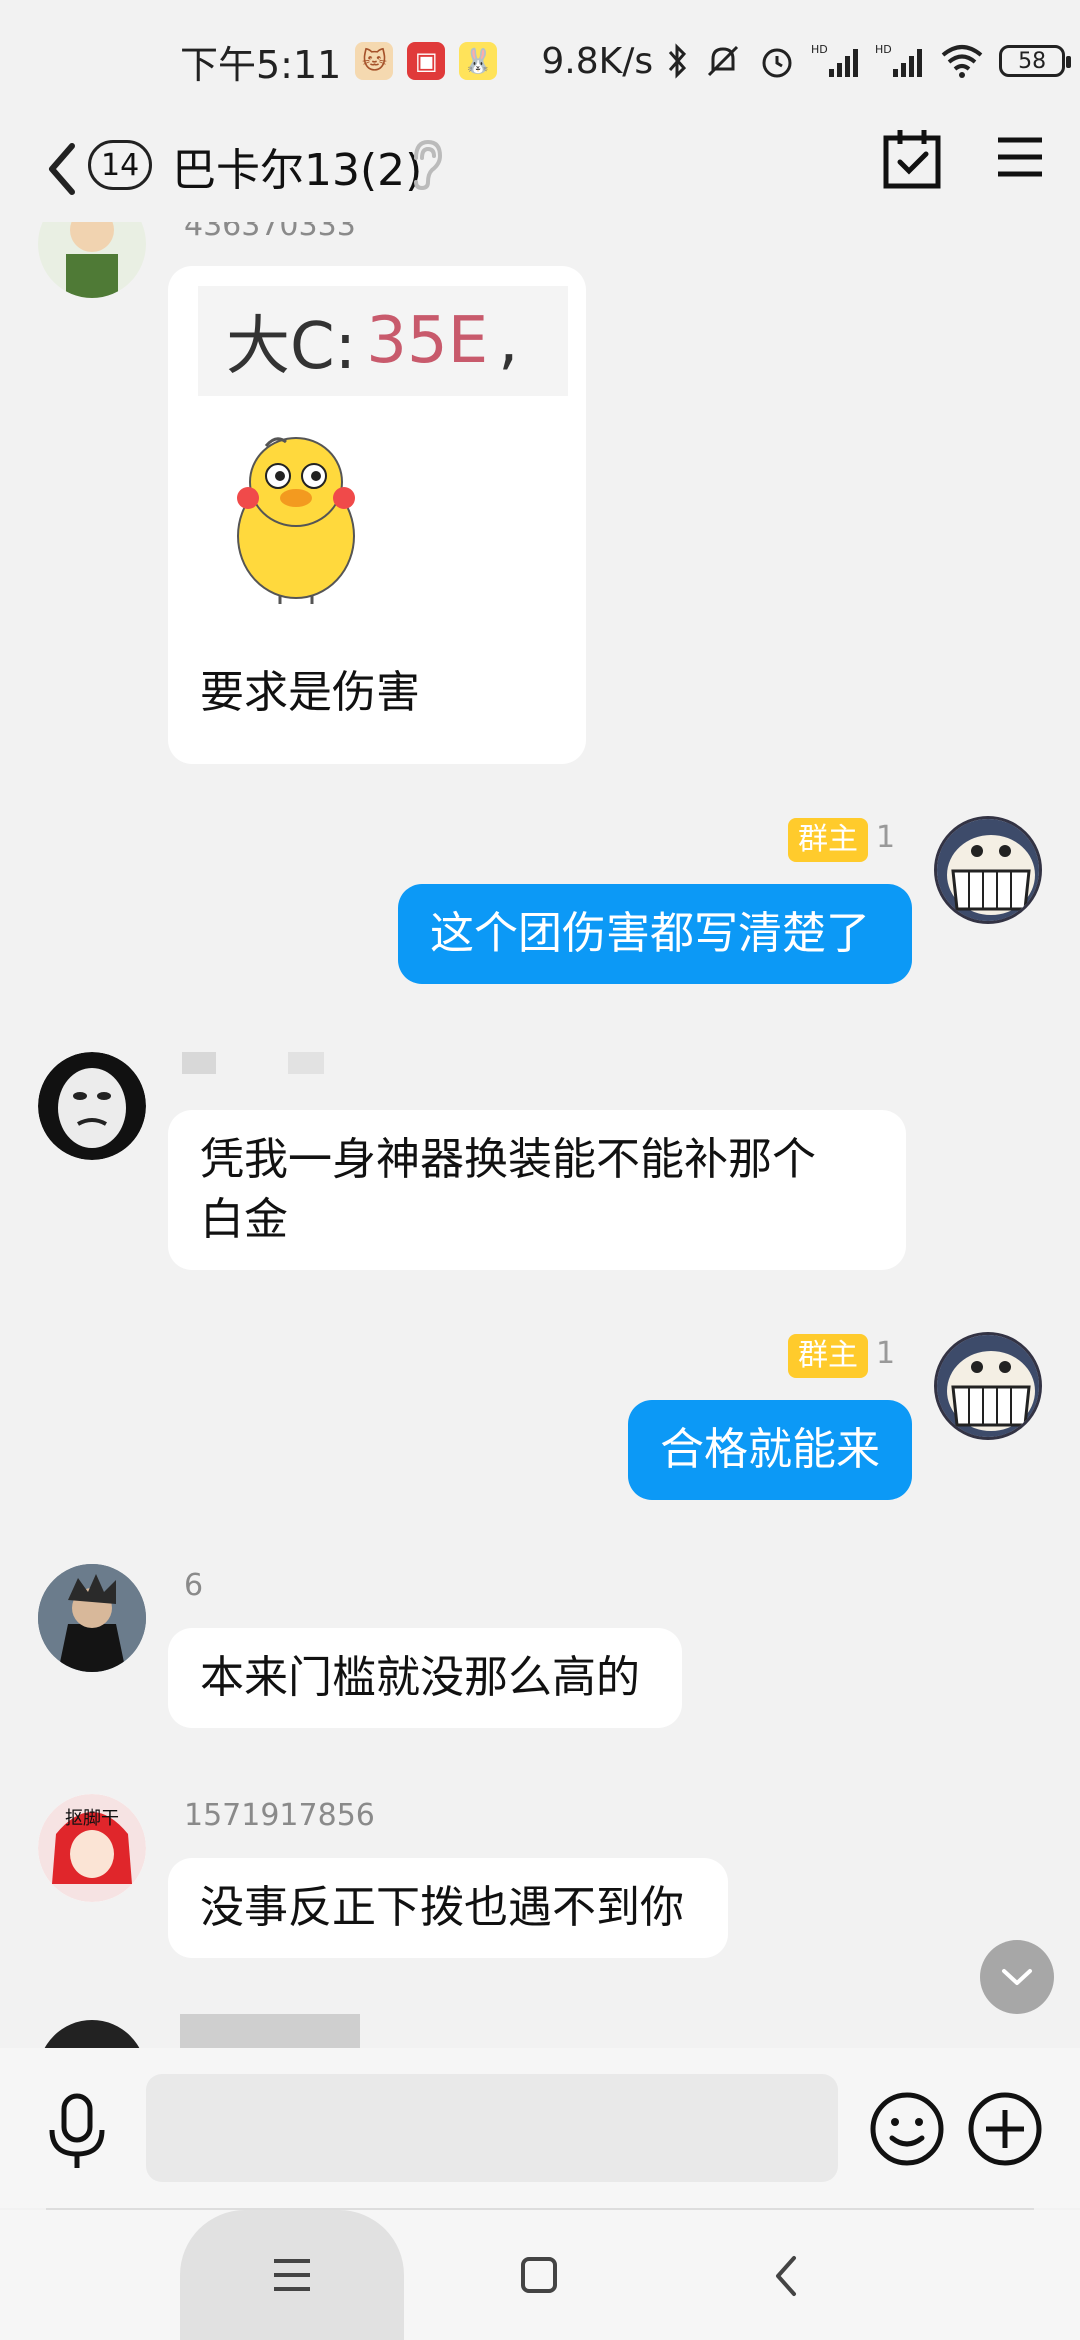  What do you see at coordinates (508, 341) in the screenshot?
I see `image-stat-suffix: ,` at bounding box center [508, 341].